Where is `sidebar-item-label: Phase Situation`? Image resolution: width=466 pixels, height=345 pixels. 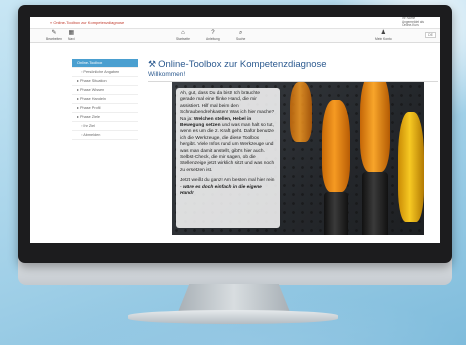
sidebar-item-label: Phase Situation is located at coordinates (93, 81).